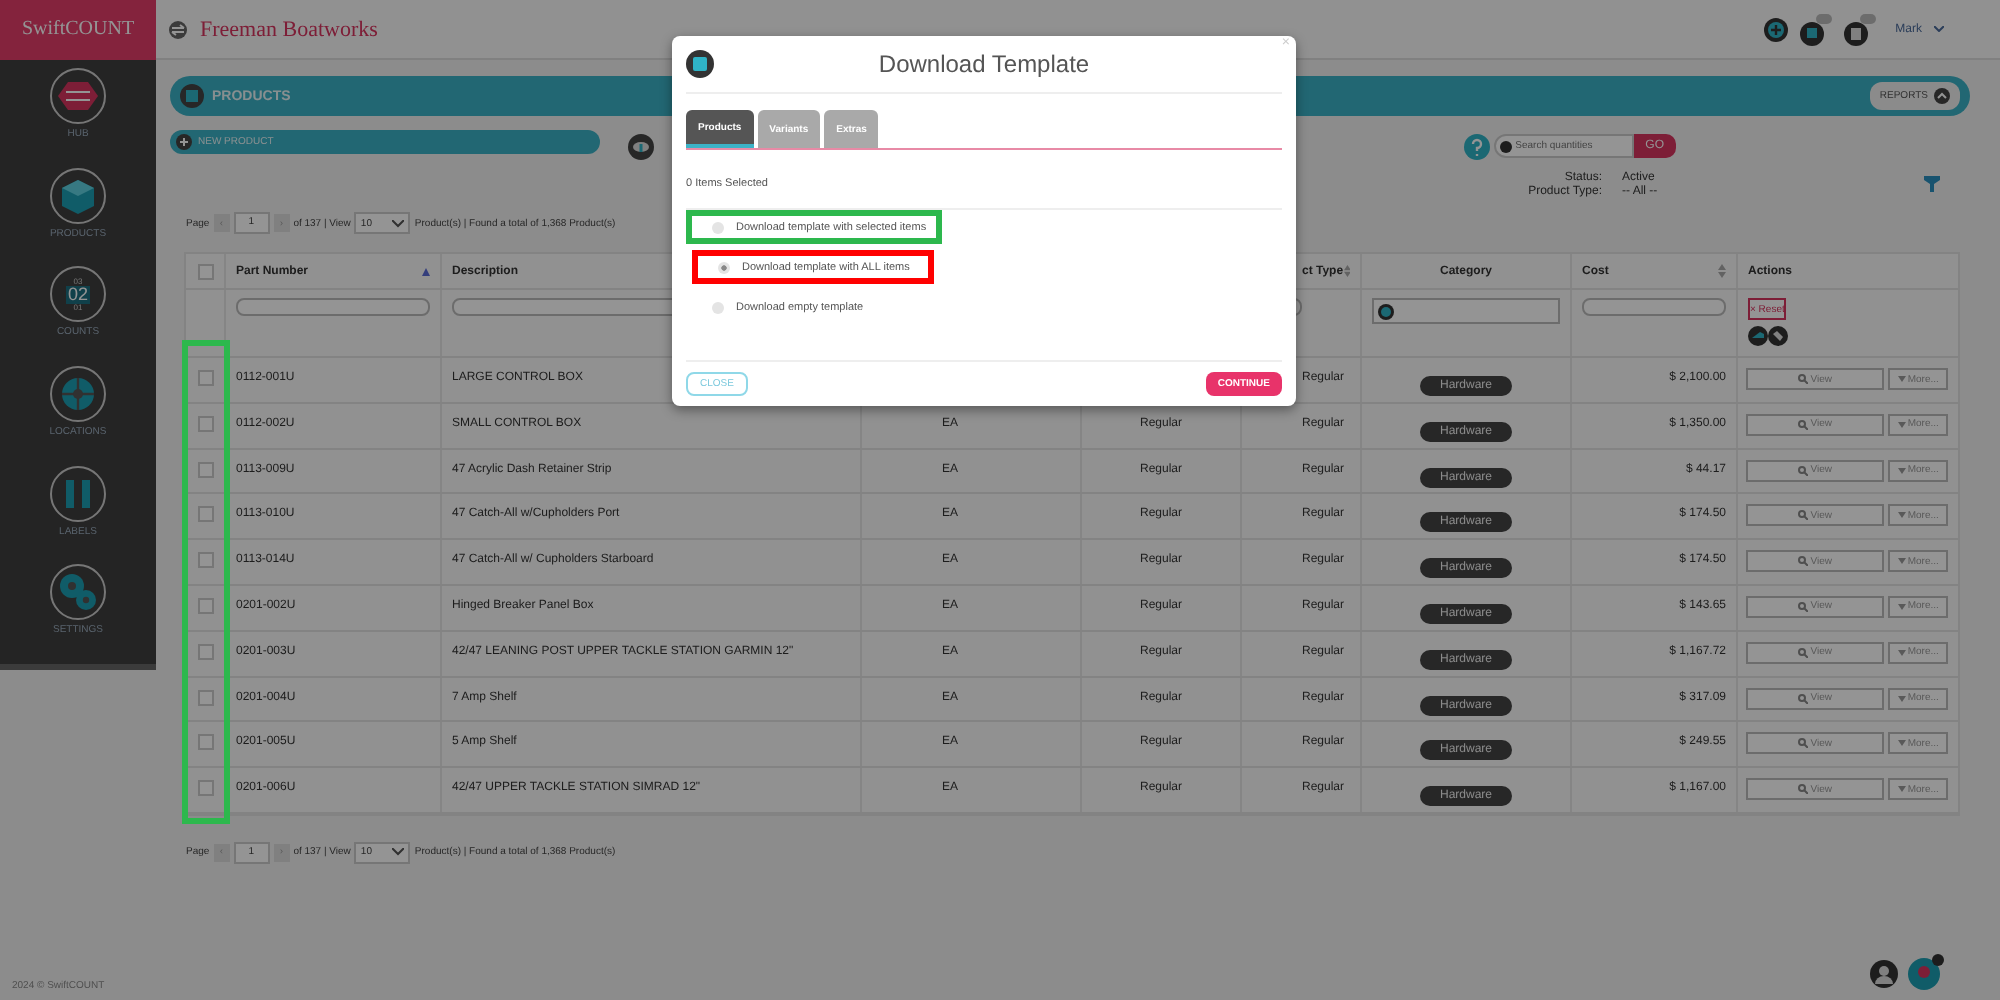 The height and width of the screenshot is (1000, 2000). Describe the element at coordinates (205, 271) in the screenshot. I see `select-all-checkbox` at that location.